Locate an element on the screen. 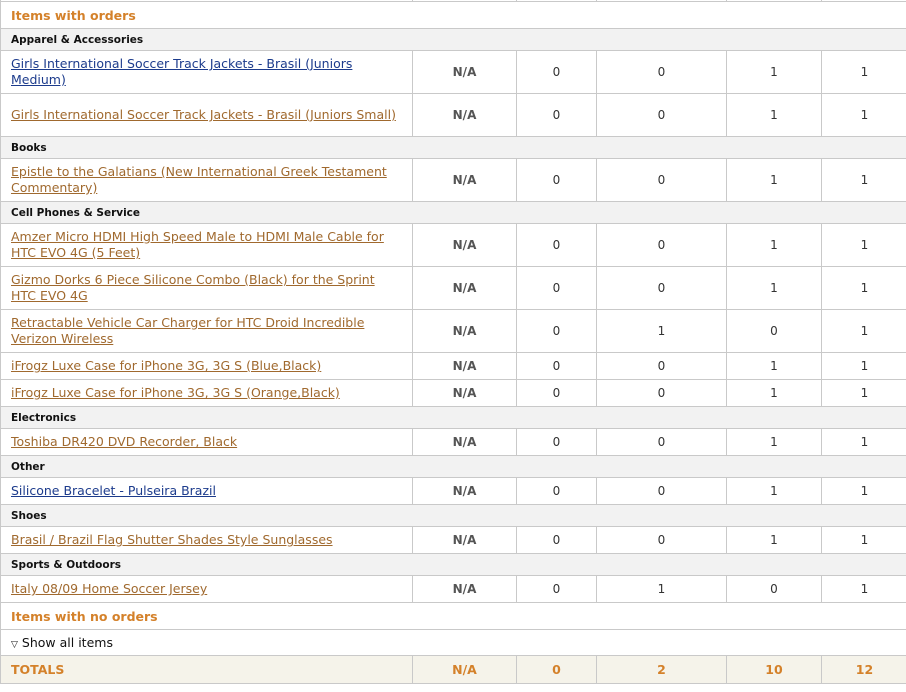 This screenshot has width=906, height=692. total-value-cell: 10 is located at coordinates (774, 669).